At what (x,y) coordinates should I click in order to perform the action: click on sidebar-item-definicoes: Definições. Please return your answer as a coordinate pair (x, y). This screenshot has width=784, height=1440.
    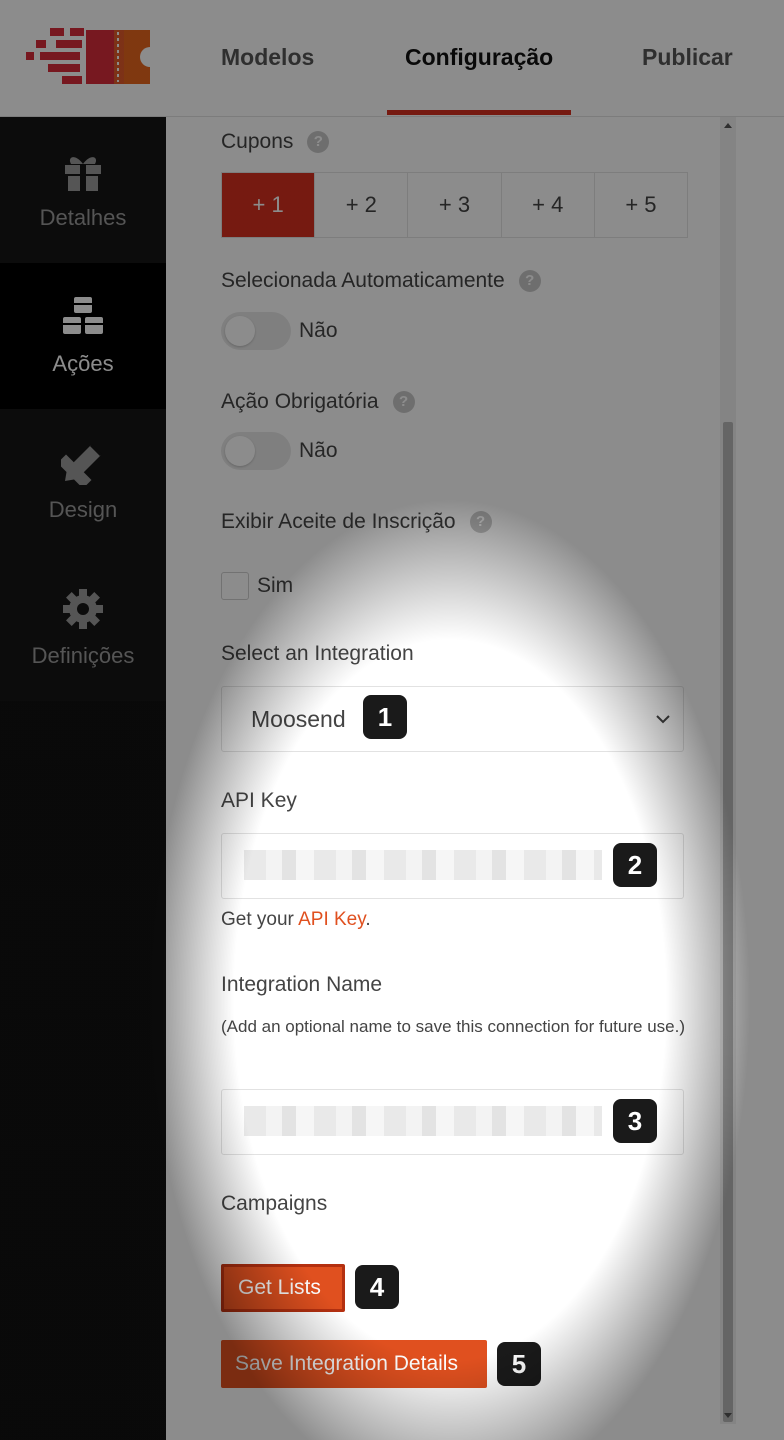
    Looking at the image, I should click on (83, 628).